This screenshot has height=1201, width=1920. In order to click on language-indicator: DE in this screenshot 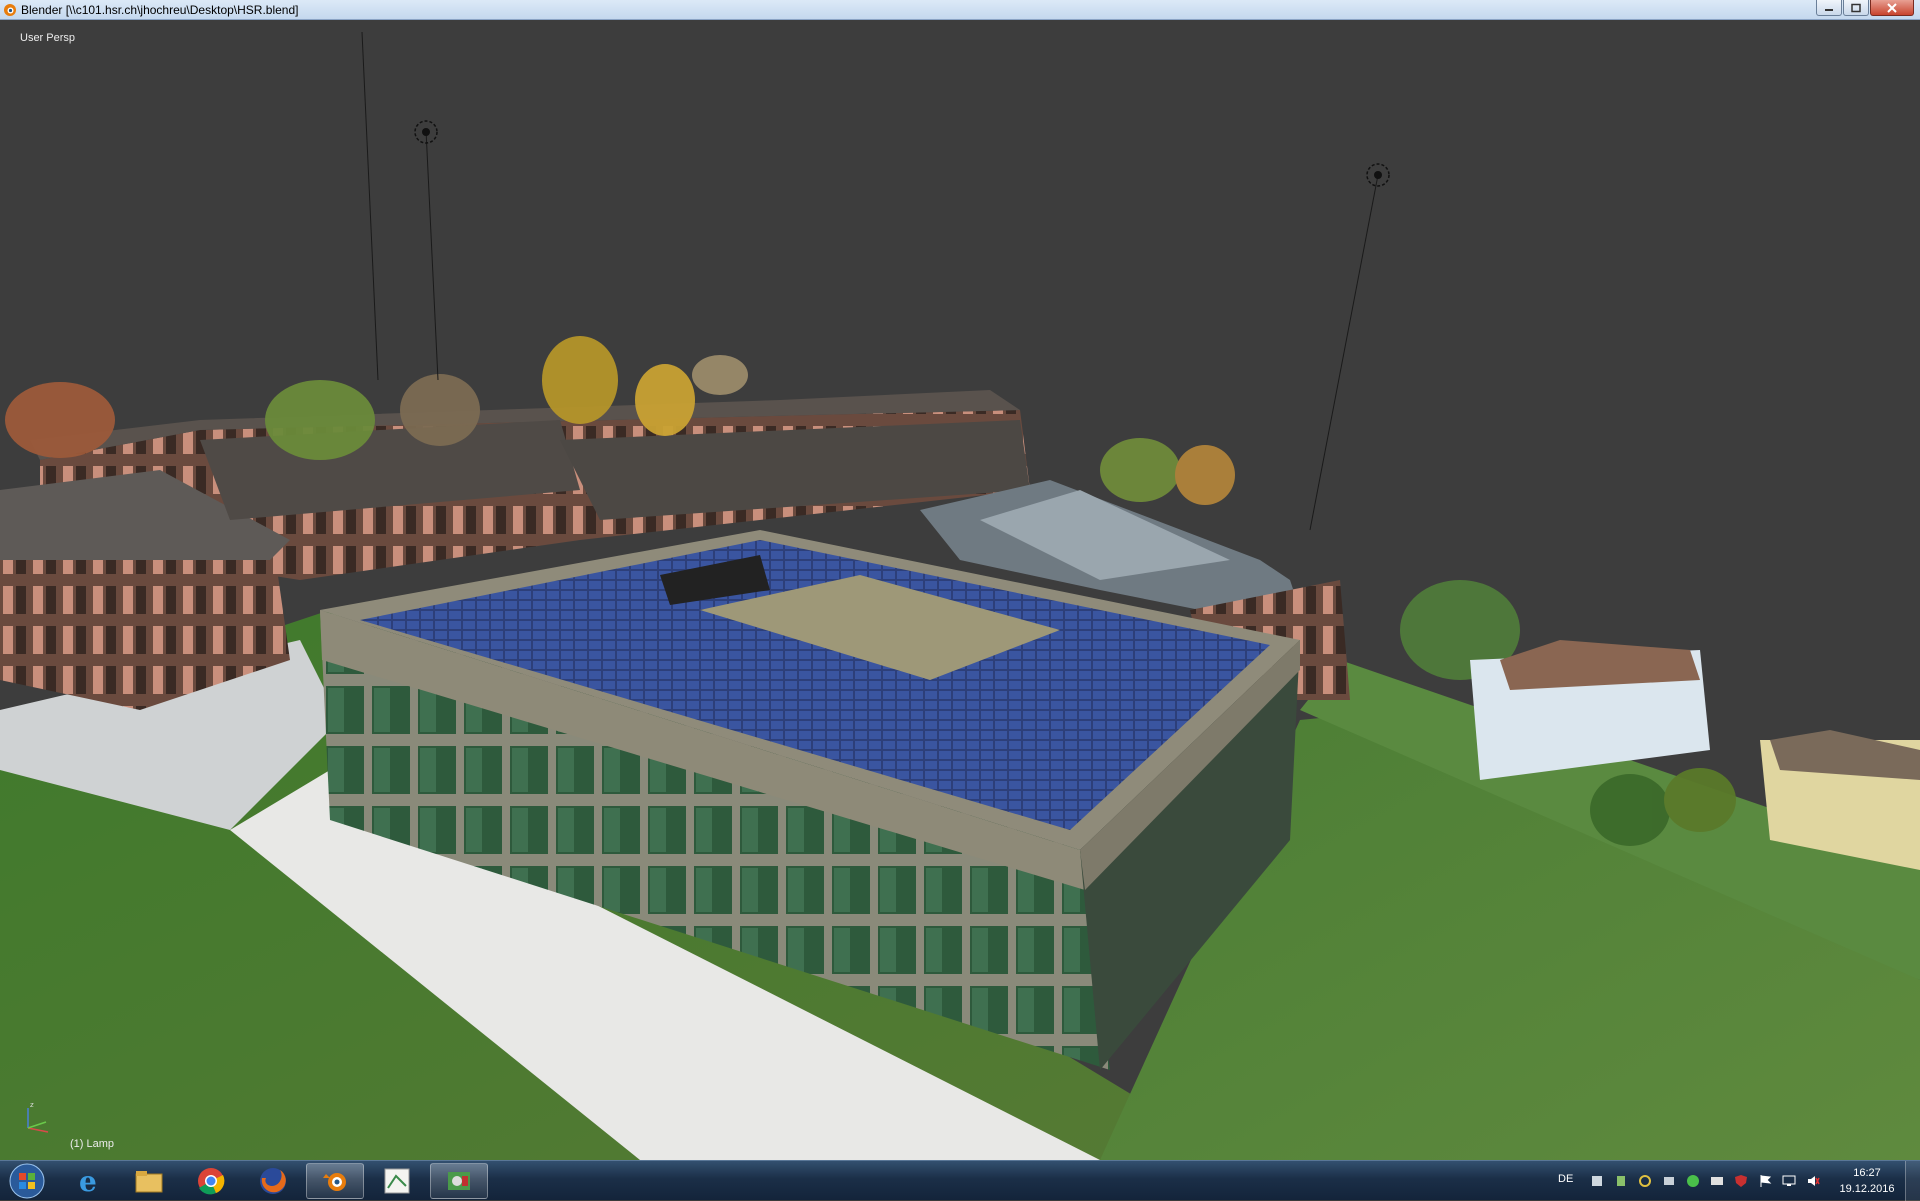, I will do `click(1565, 1179)`.